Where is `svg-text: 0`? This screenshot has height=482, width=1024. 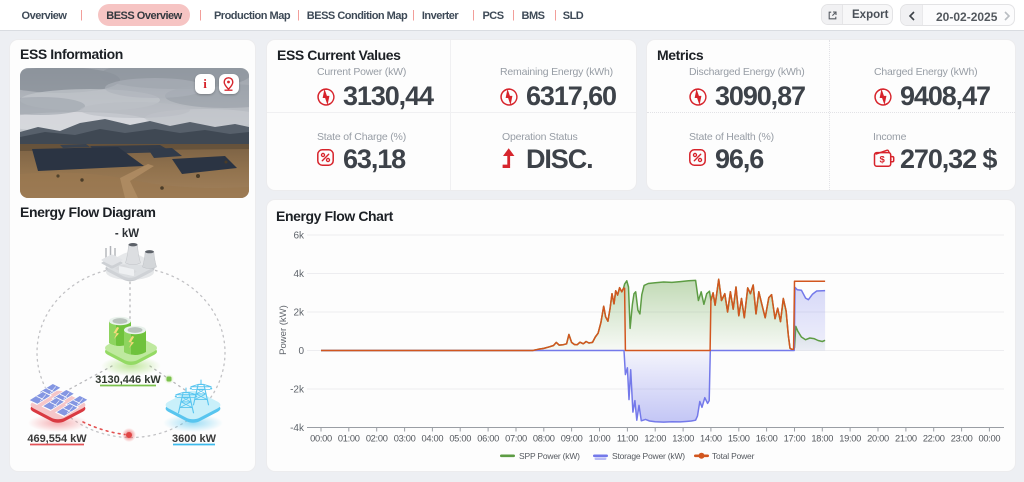 svg-text: 0 is located at coordinates (301, 351).